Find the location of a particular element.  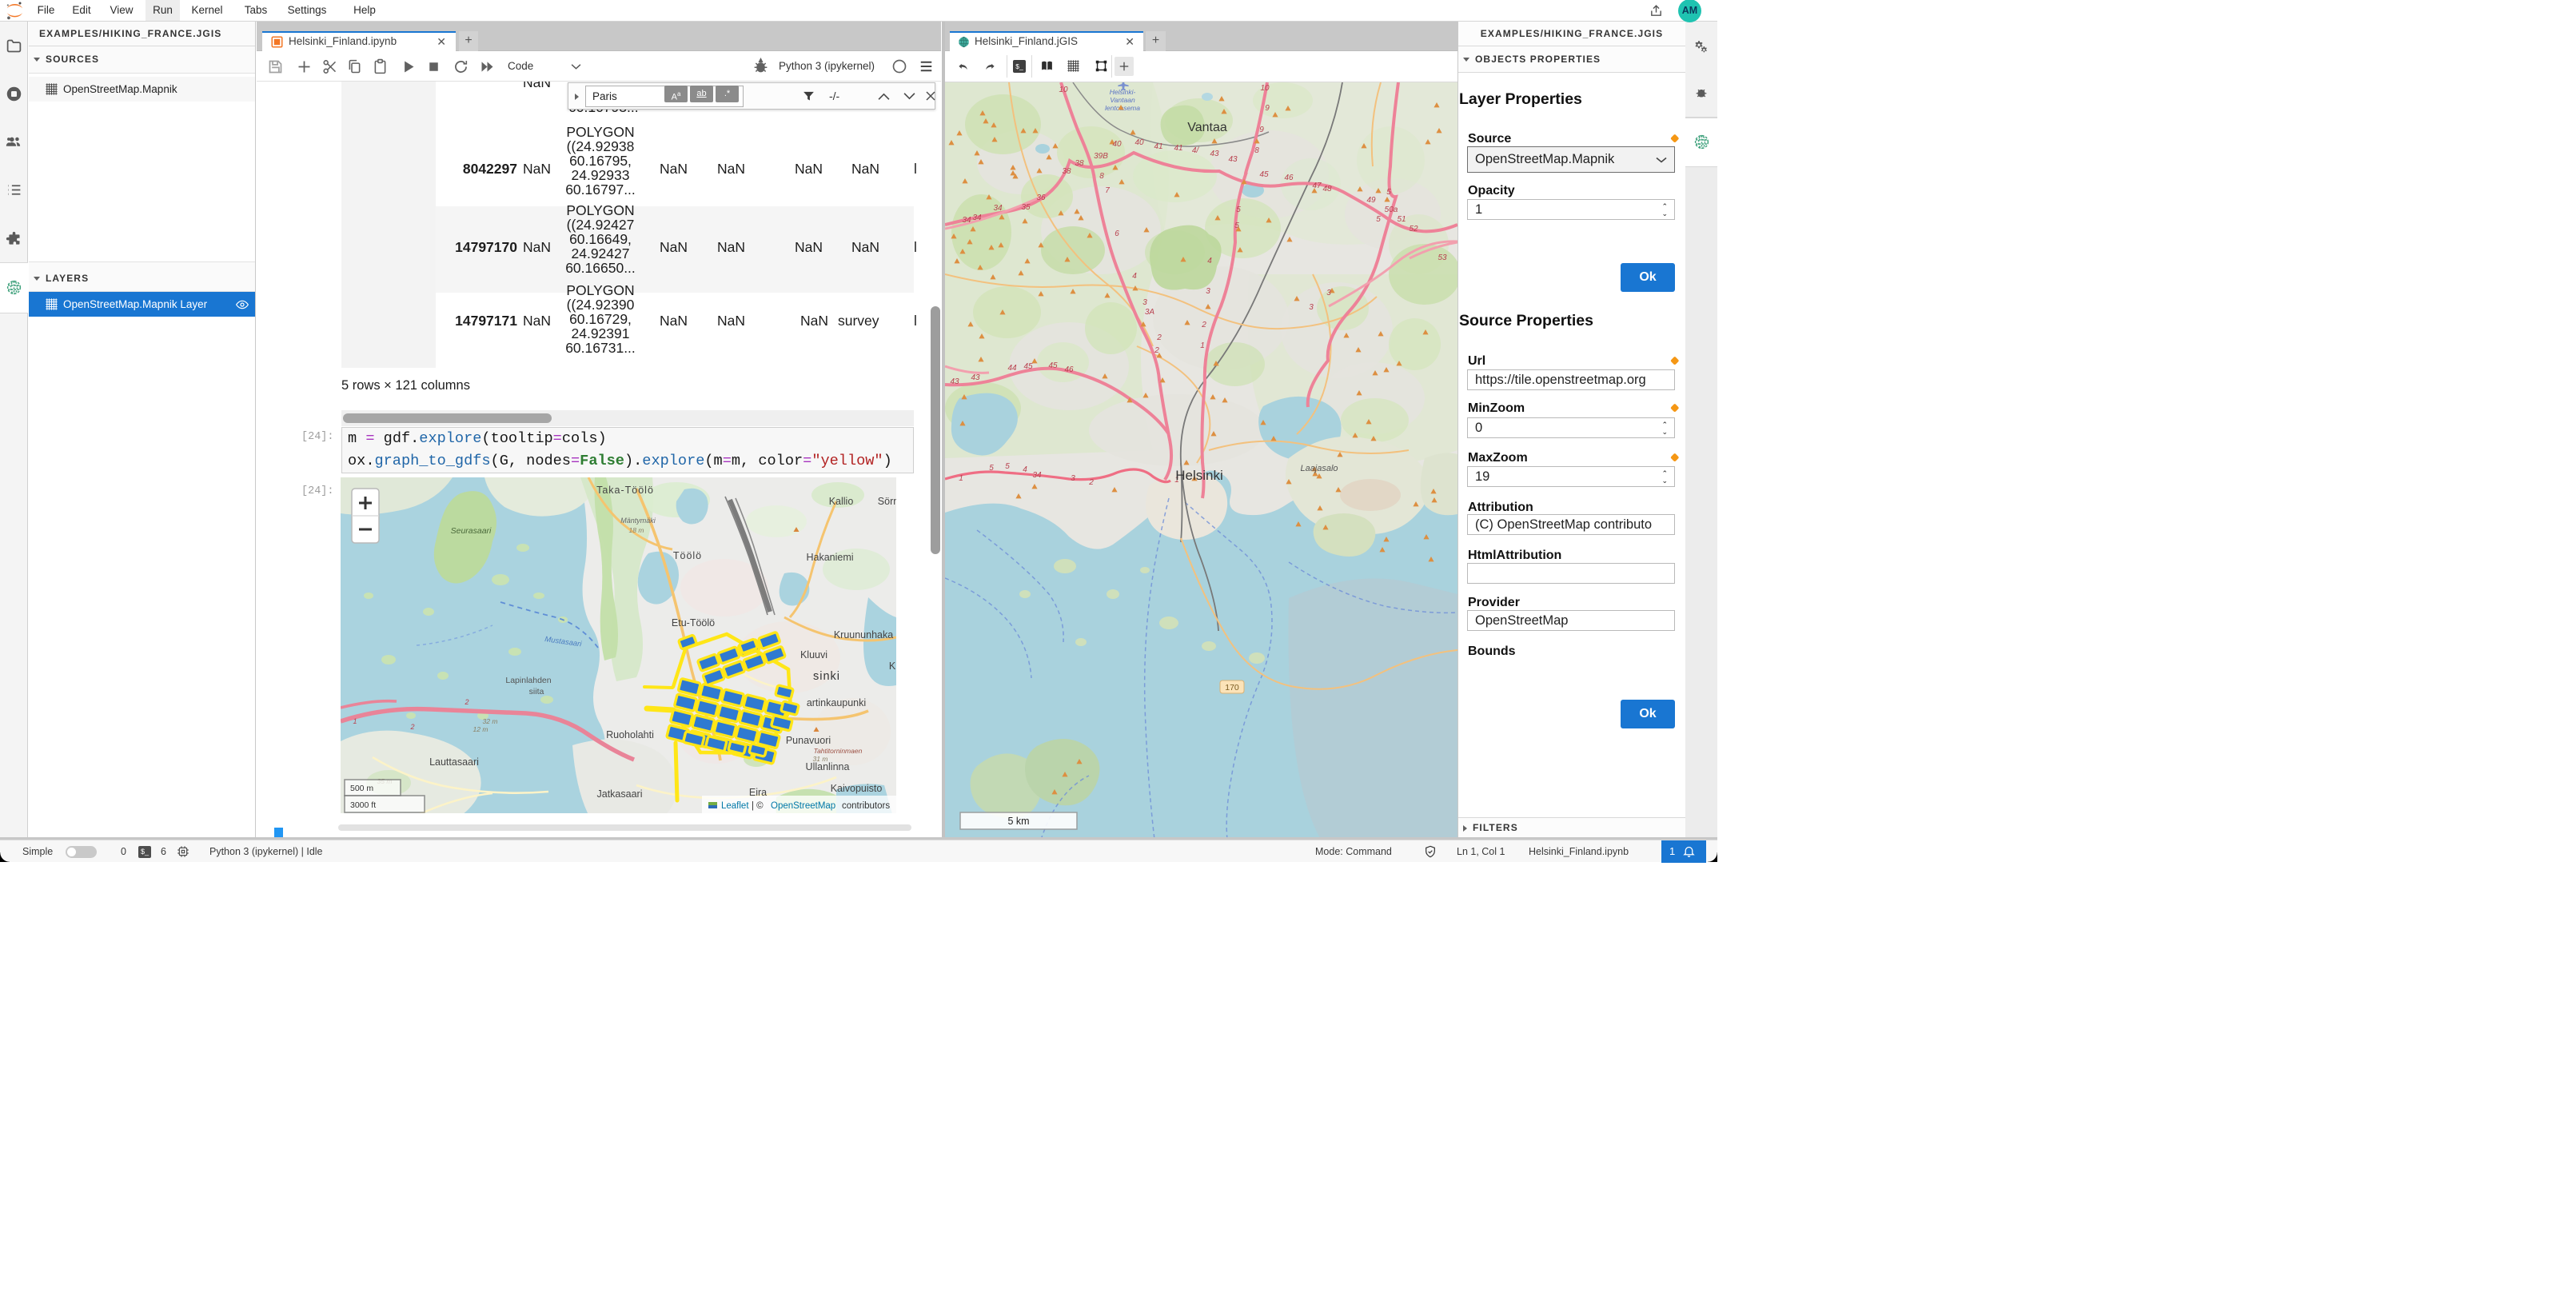

svg-text: K is located at coordinates (893, 666).